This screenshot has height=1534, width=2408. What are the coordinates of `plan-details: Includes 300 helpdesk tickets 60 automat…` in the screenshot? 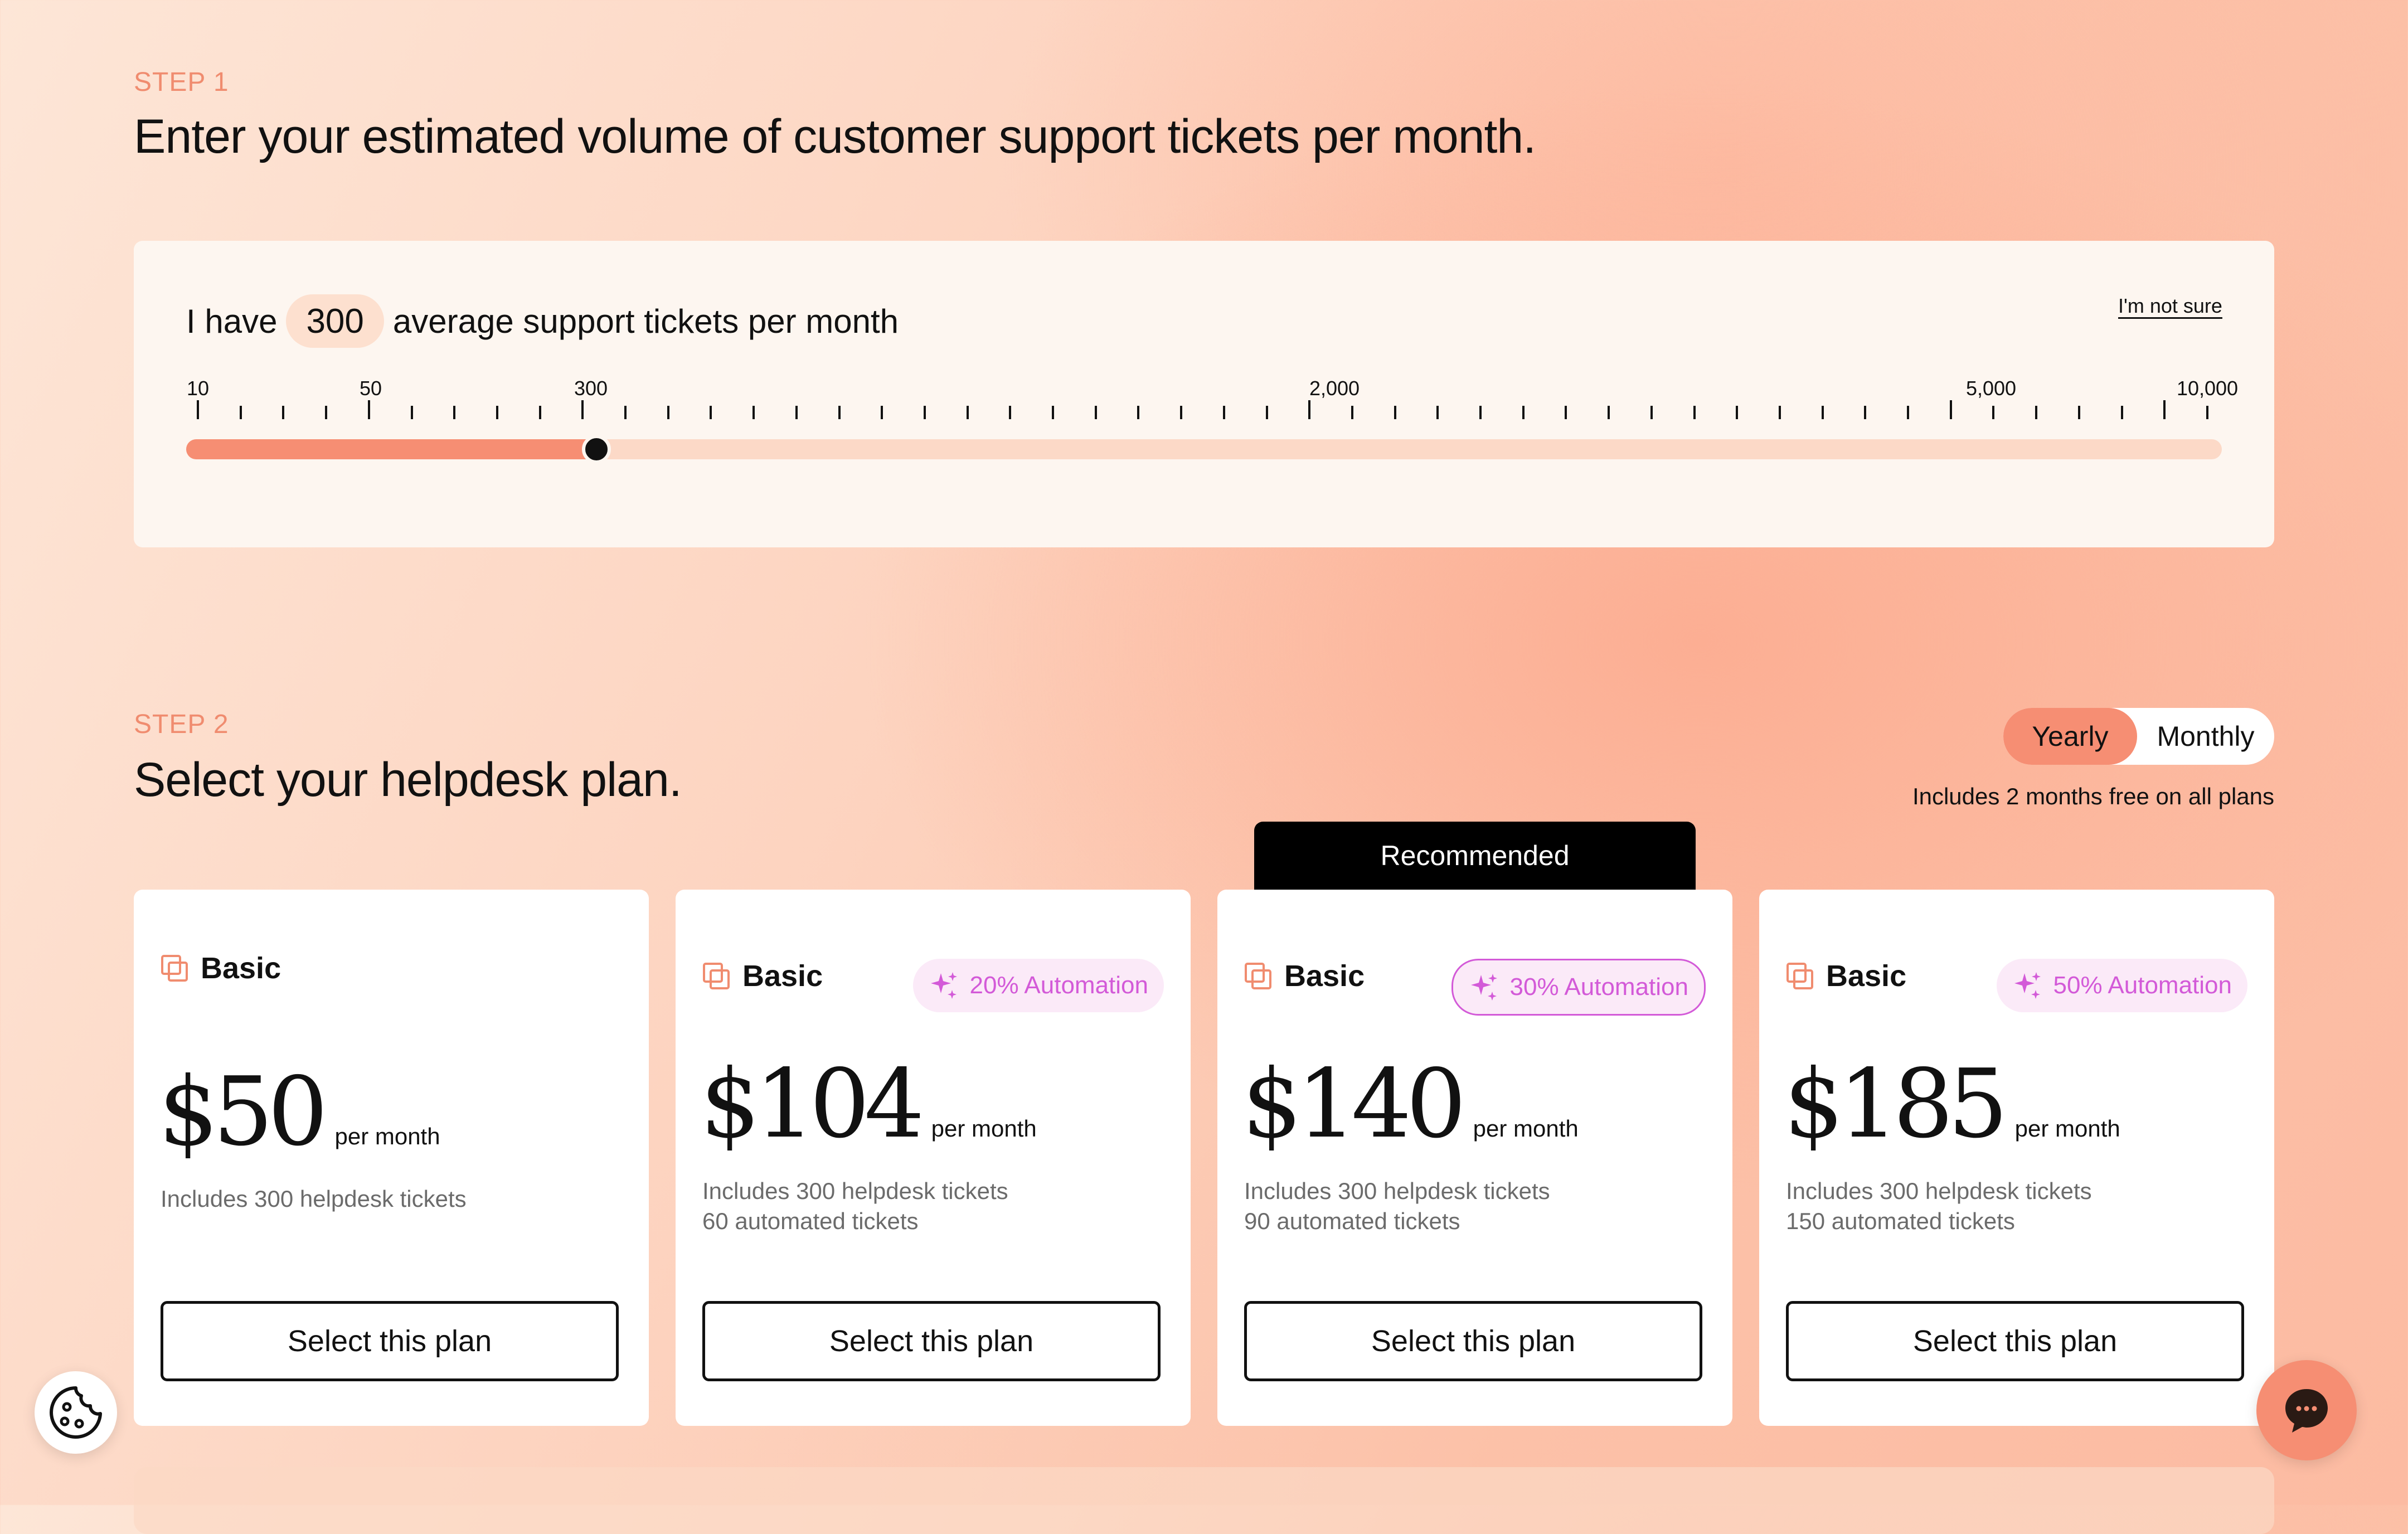 It's located at (855, 1206).